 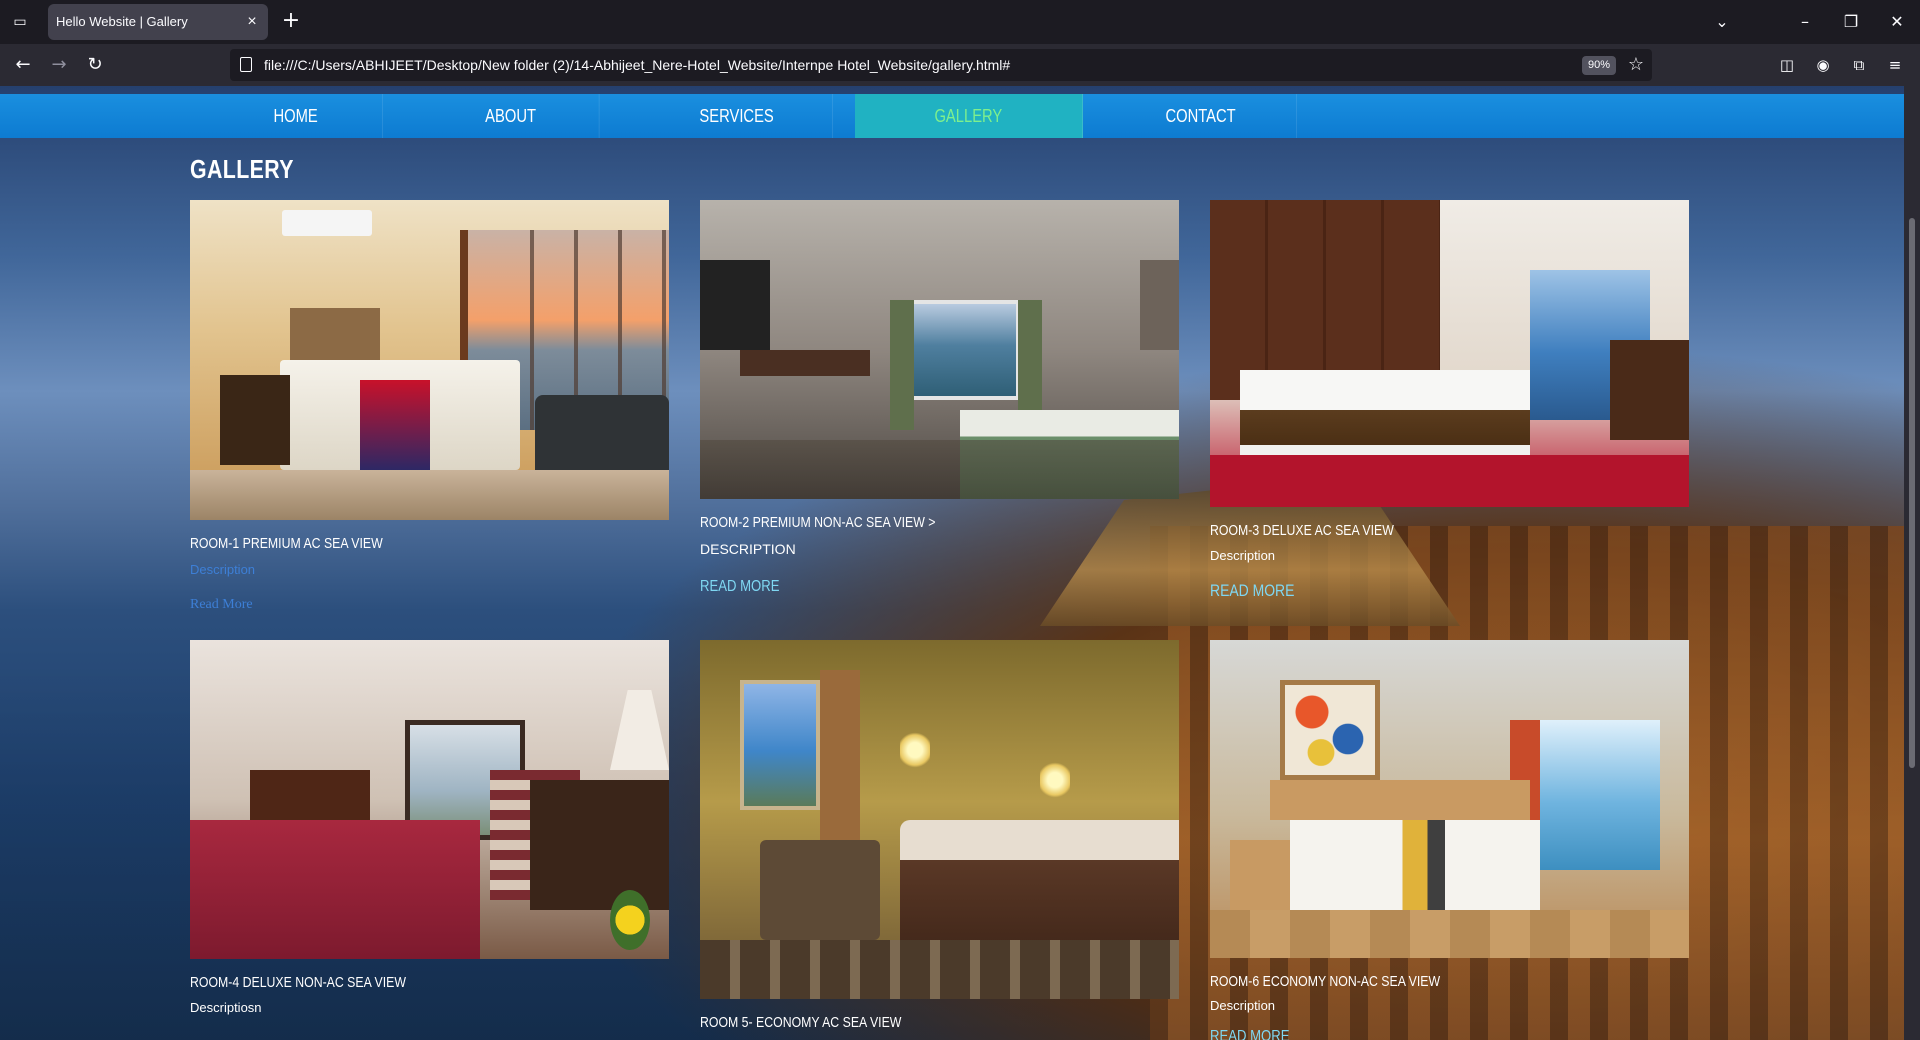 I want to click on room-title: ROOM-6 ECONOMY NON-AC SEA VIEW, so click(x=1325, y=981).